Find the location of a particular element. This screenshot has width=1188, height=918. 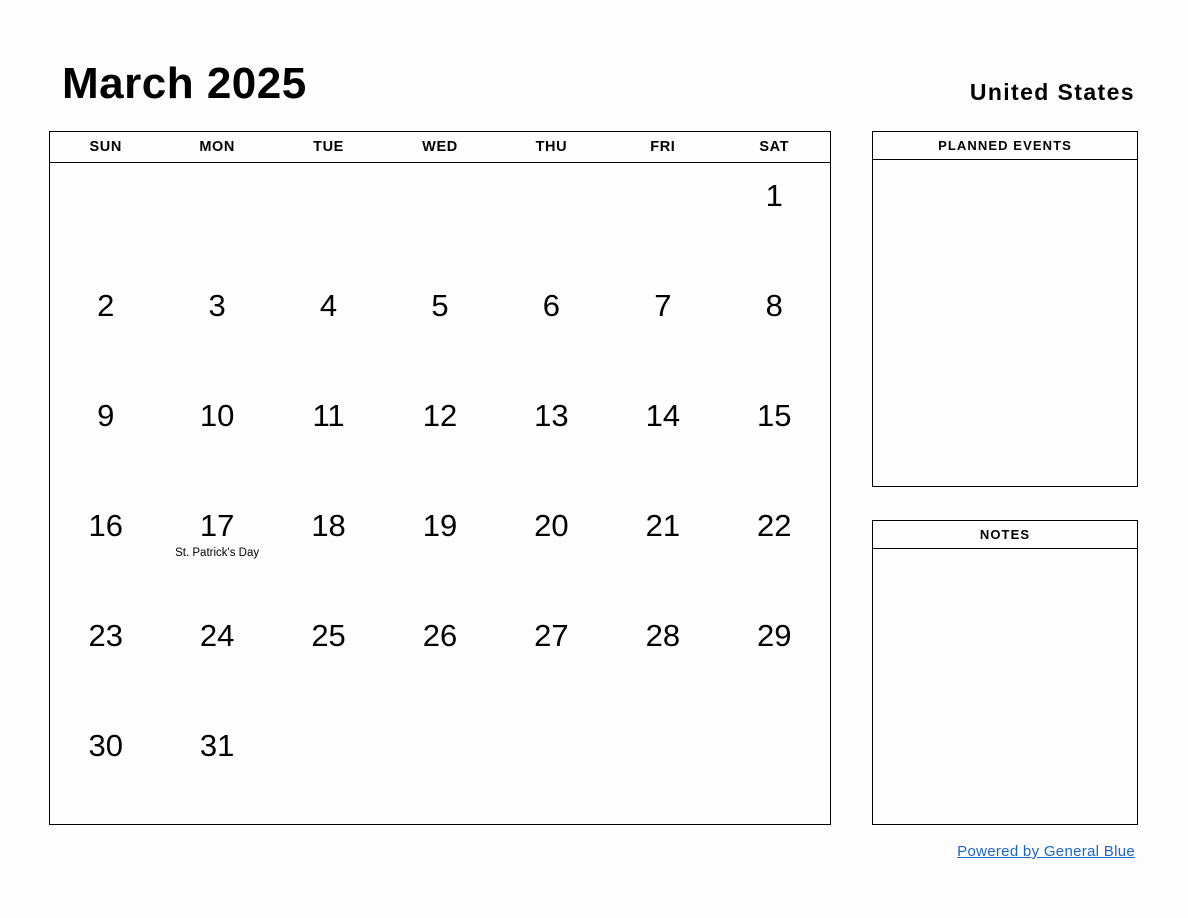

day-cell-2: 2 is located at coordinates (105, 328).